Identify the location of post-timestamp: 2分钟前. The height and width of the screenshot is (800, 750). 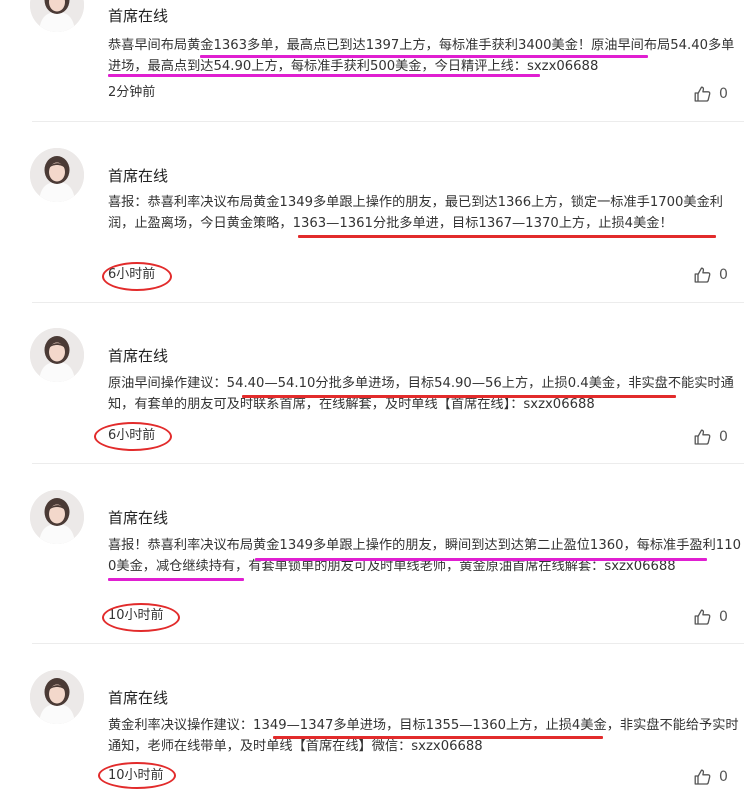
(132, 92).